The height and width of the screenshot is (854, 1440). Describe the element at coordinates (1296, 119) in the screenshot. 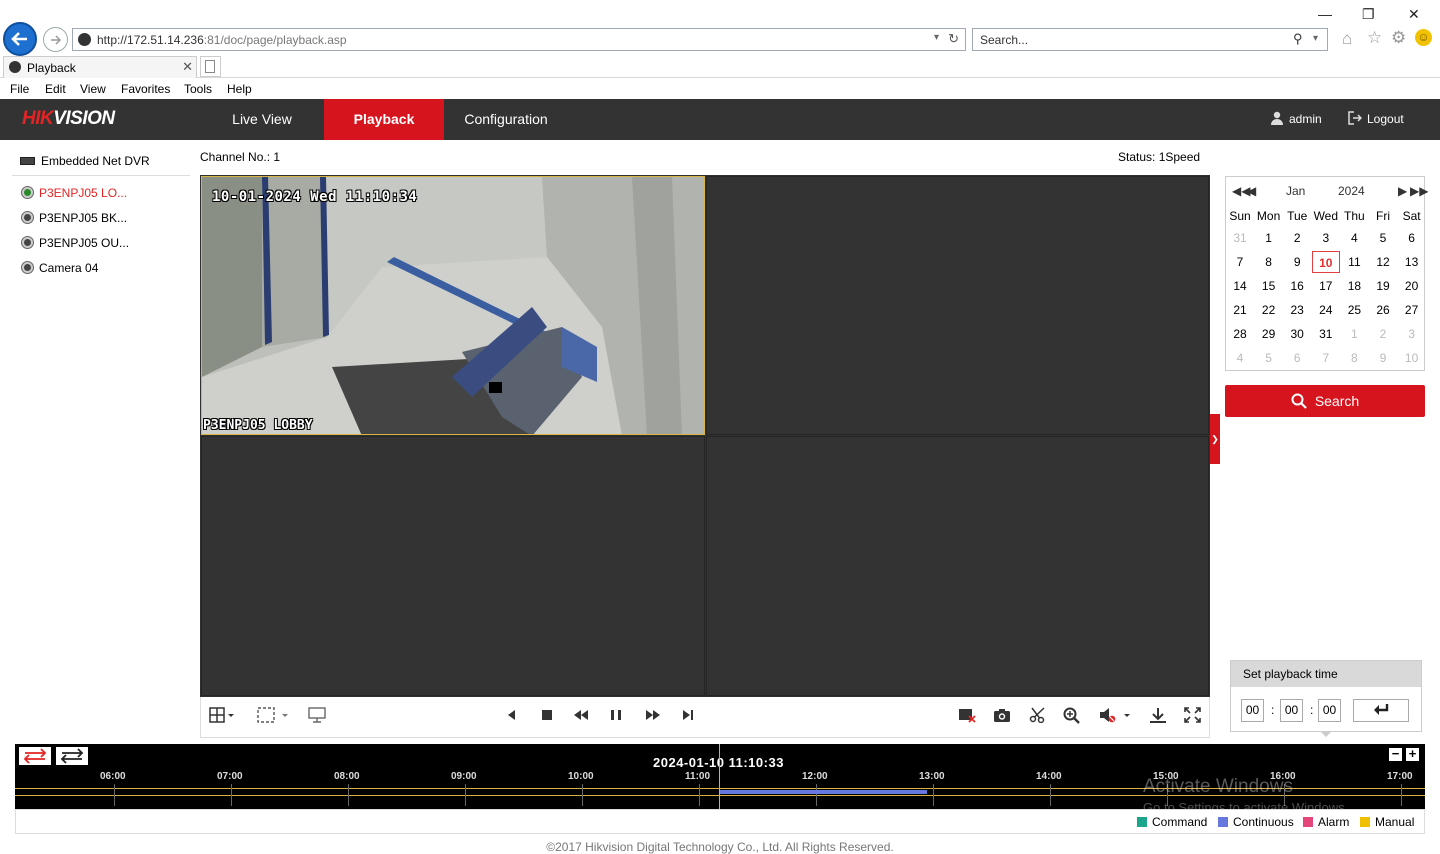

I see `user-menu: admin` at that location.